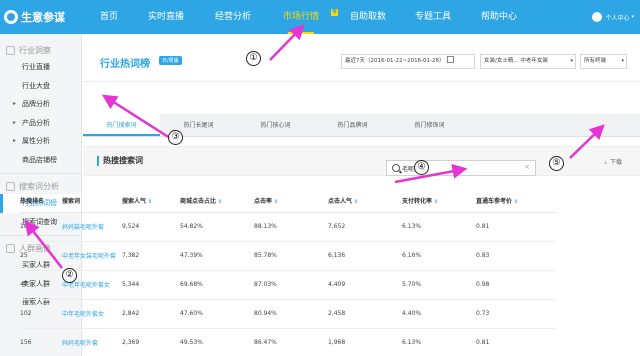 This screenshot has height=356, width=640. What do you see at coordinates (516, 285) in the screenshot?
I see `cell-value: 0.98` at bounding box center [516, 285].